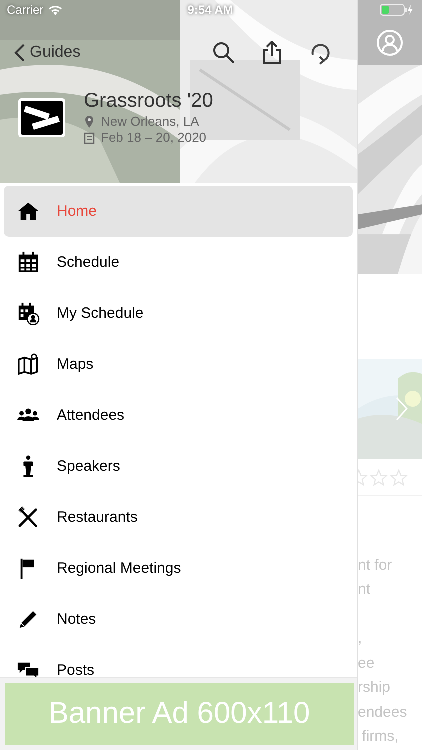 This screenshot has width=422, height=750. I want to click on menu-item: My Schedule, so click(178, 313).